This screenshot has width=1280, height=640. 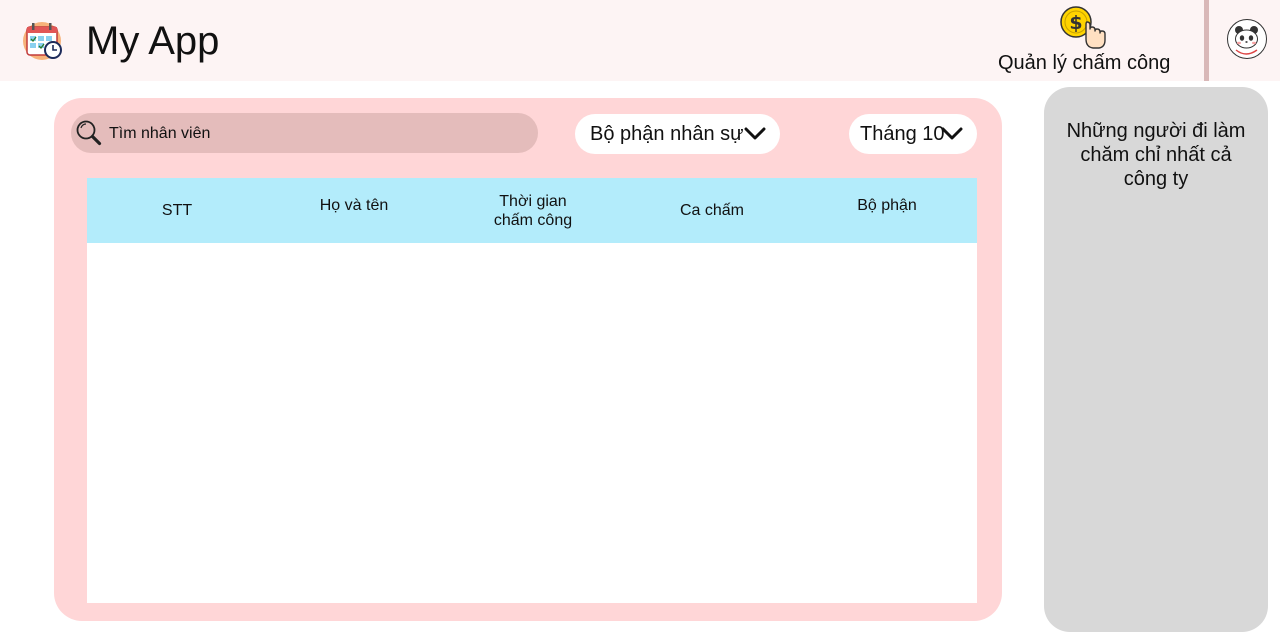 I want to click on search-box, so click(x=304, y=133).